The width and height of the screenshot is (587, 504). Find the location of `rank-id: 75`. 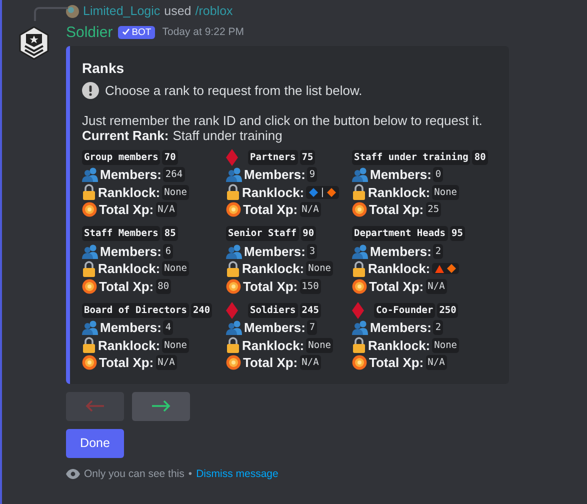

rank-id: 75 is located at coordinates (308, 157).